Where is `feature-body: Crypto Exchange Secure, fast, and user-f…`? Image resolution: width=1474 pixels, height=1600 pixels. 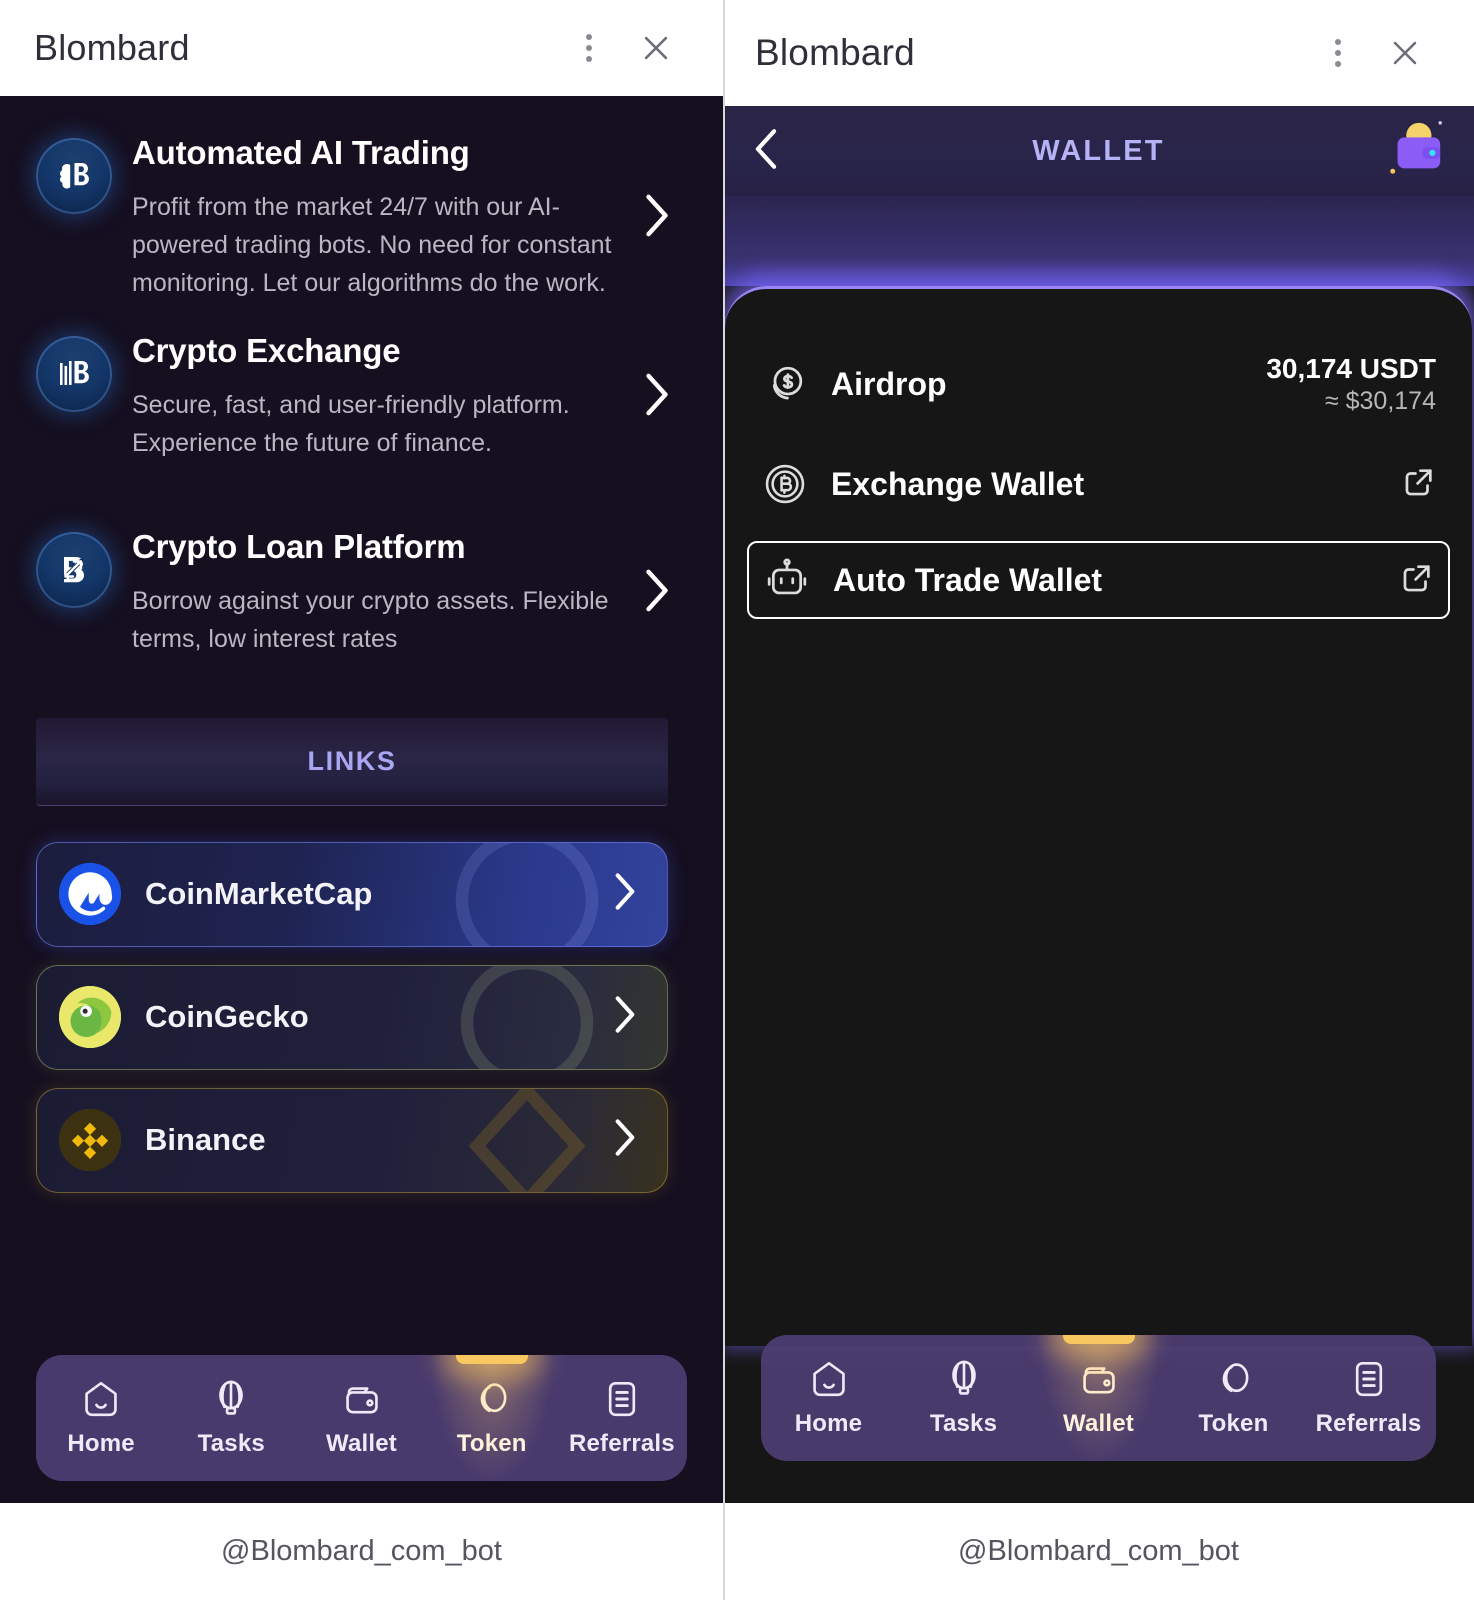 feature-body: Crypto Exchange Secure, fast, and user-f… is located at coordinates (362, 397).